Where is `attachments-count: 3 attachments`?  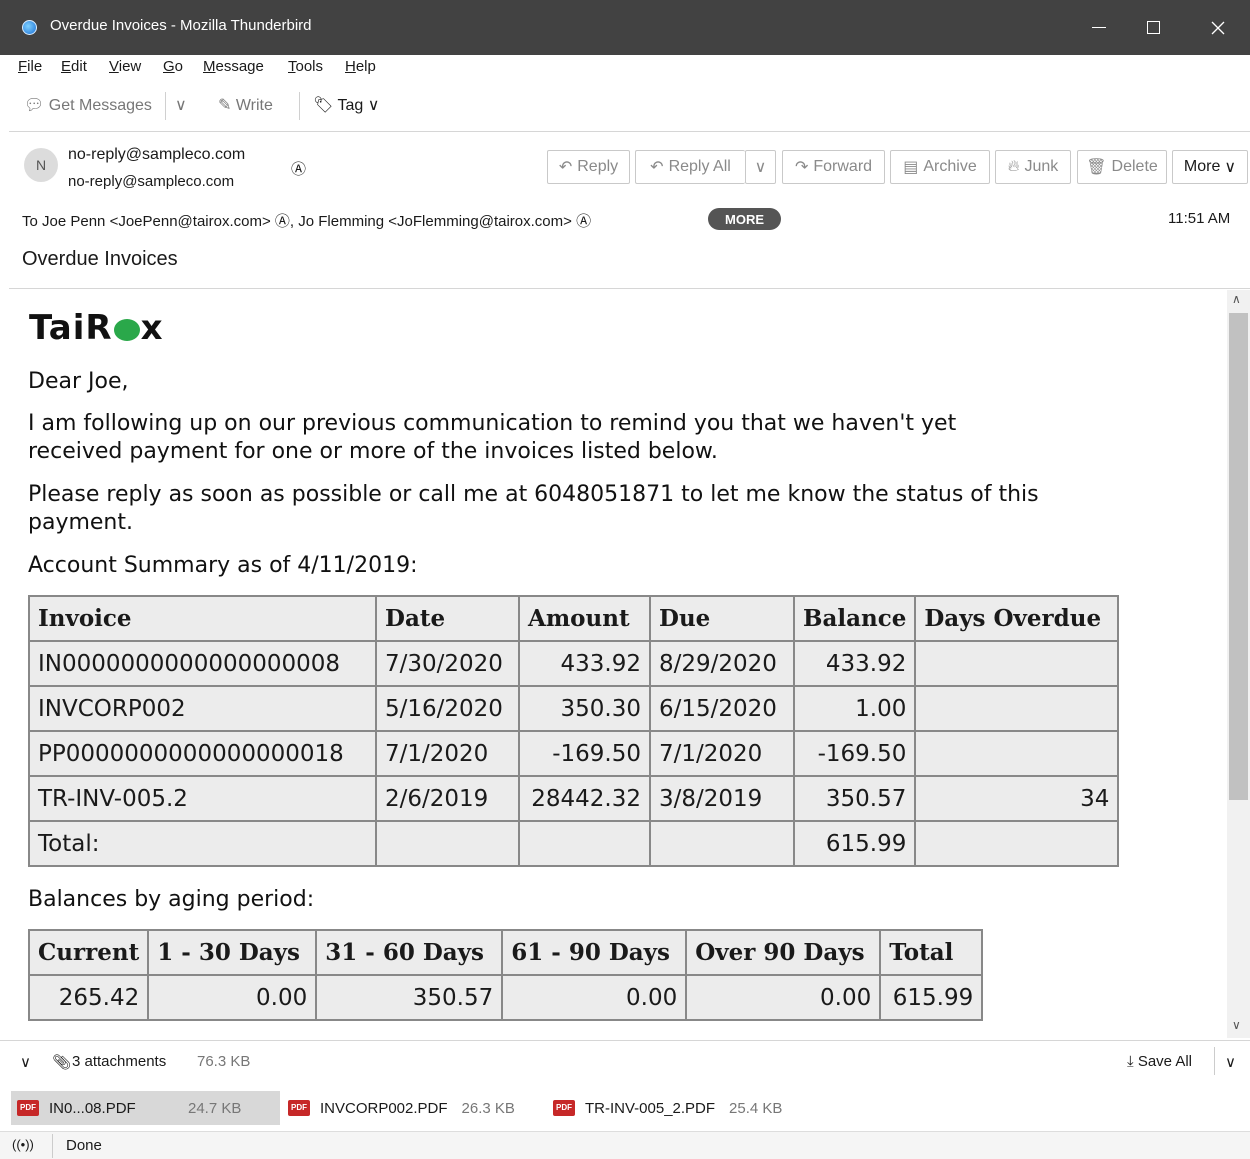 attachments-count: 3 attachments is located at coordinates (119, 1061).